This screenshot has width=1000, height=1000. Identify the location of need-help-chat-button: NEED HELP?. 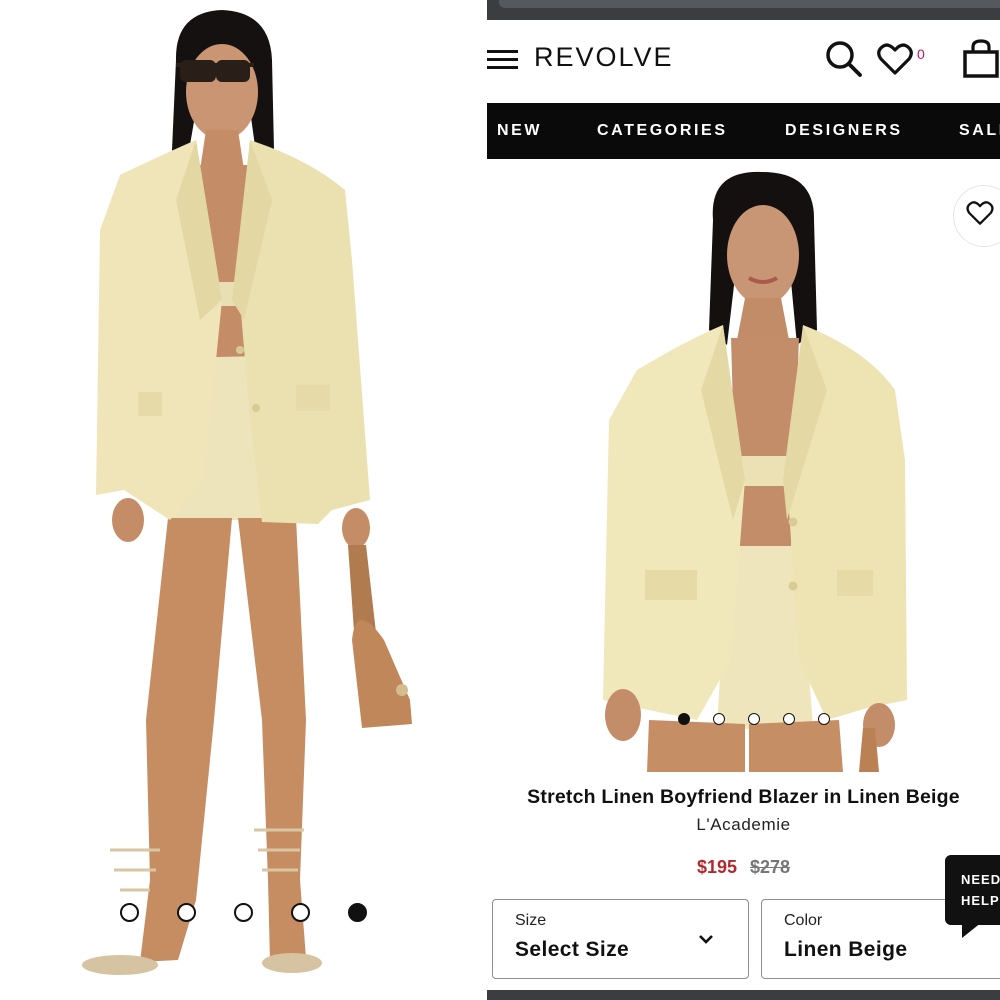
(972, 890).